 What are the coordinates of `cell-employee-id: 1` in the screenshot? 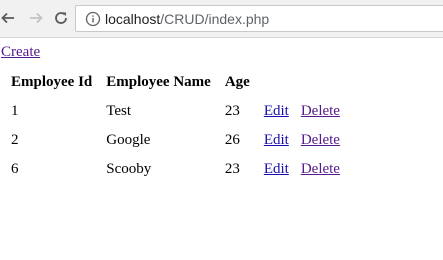 It's located at (15, 111).